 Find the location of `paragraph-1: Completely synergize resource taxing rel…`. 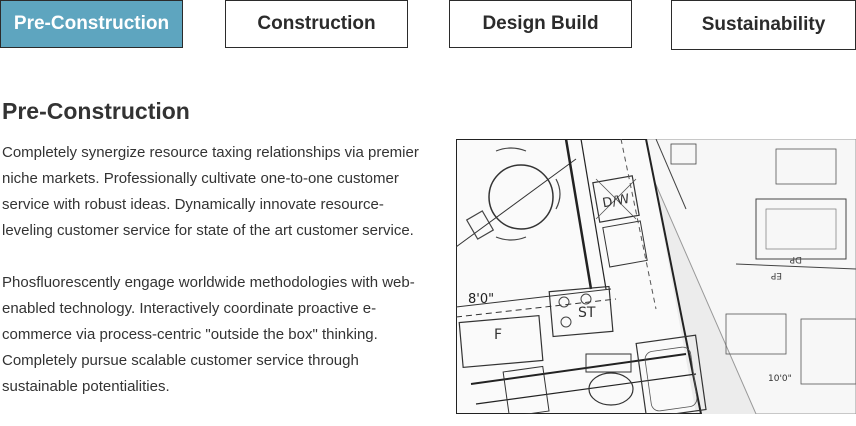

paragraph-1: Completely synergize resource taxing rel… is located at coordinates (210, 191).